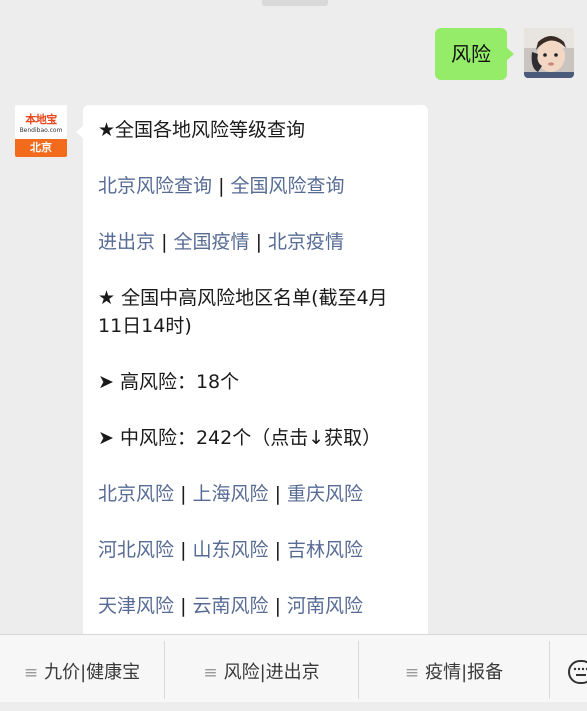  What do you see at coordinates (145, 326) in the screenshot?
I see `list-title-line-2: 11日14时)` at bounding box center [145, 326].